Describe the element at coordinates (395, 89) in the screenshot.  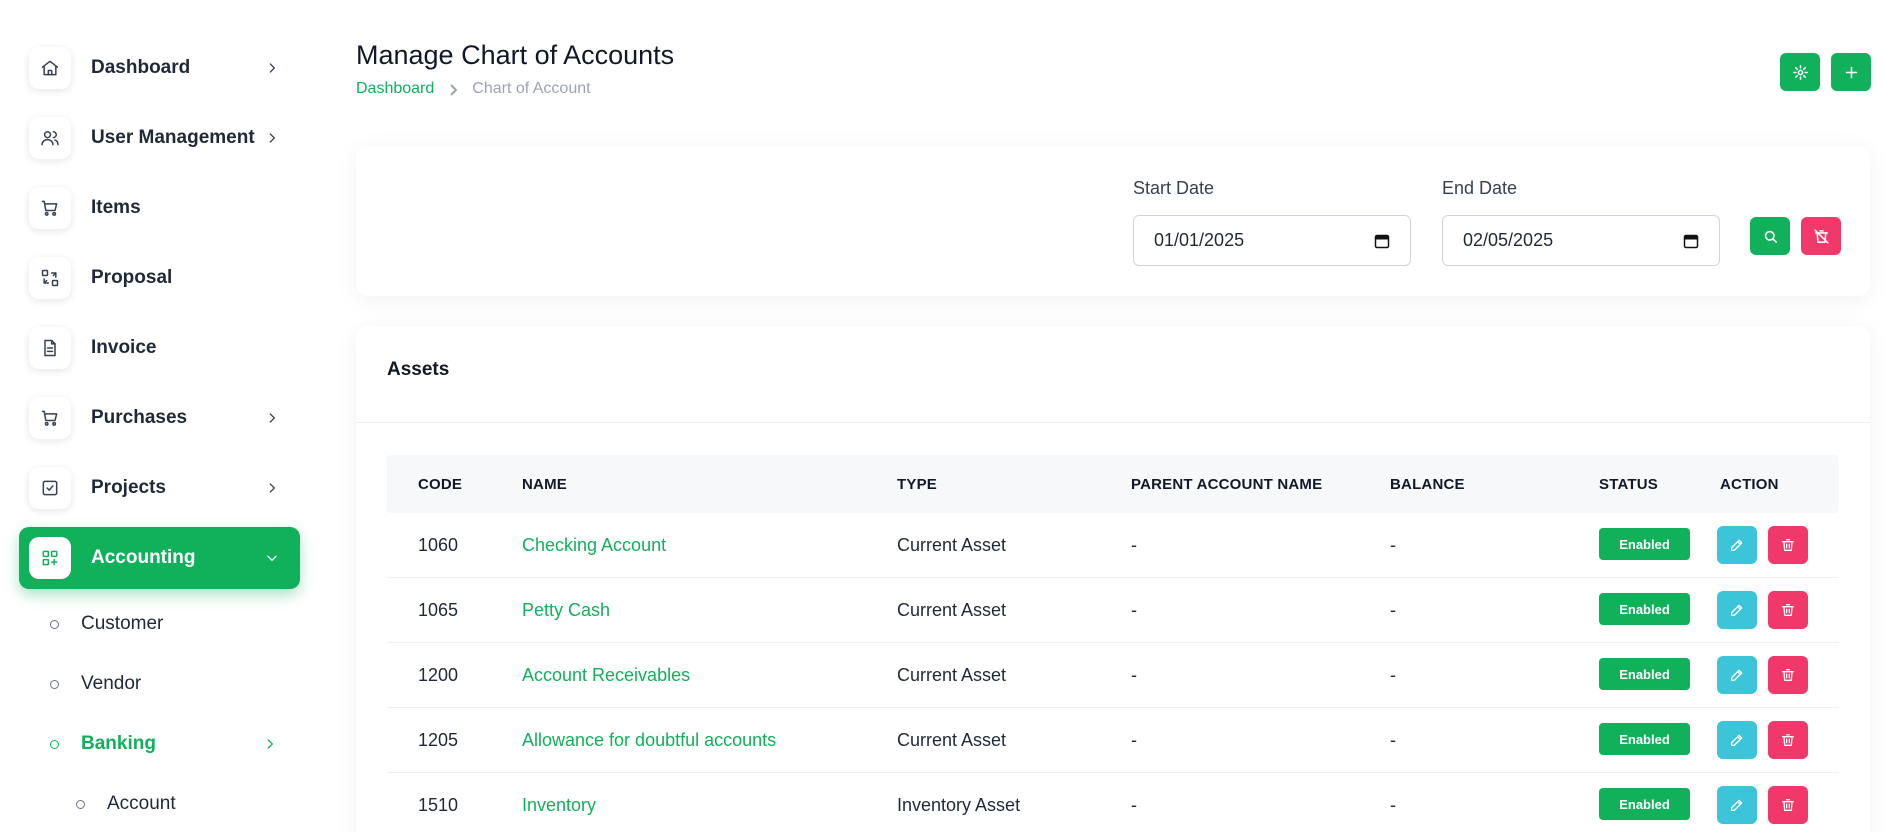
I see `breadcrumb-link-dashboard: Dashboard` at that location.